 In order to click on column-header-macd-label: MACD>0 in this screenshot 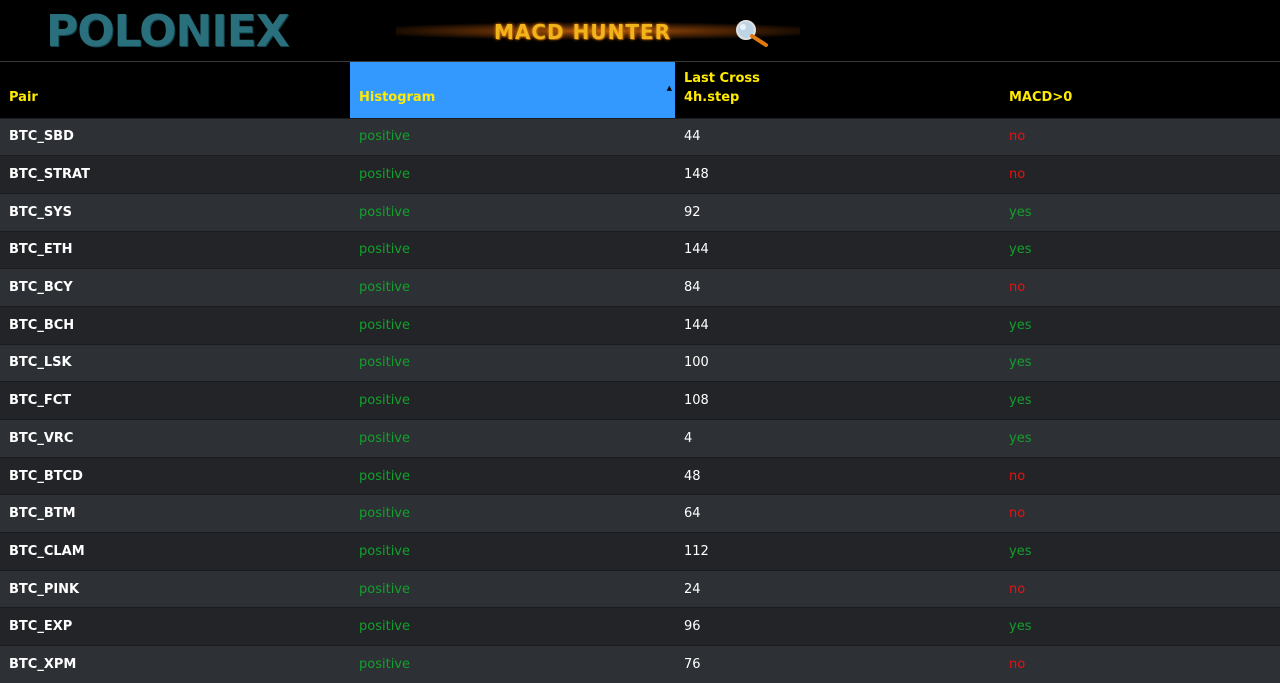, I will do `click(1041, 97)`.